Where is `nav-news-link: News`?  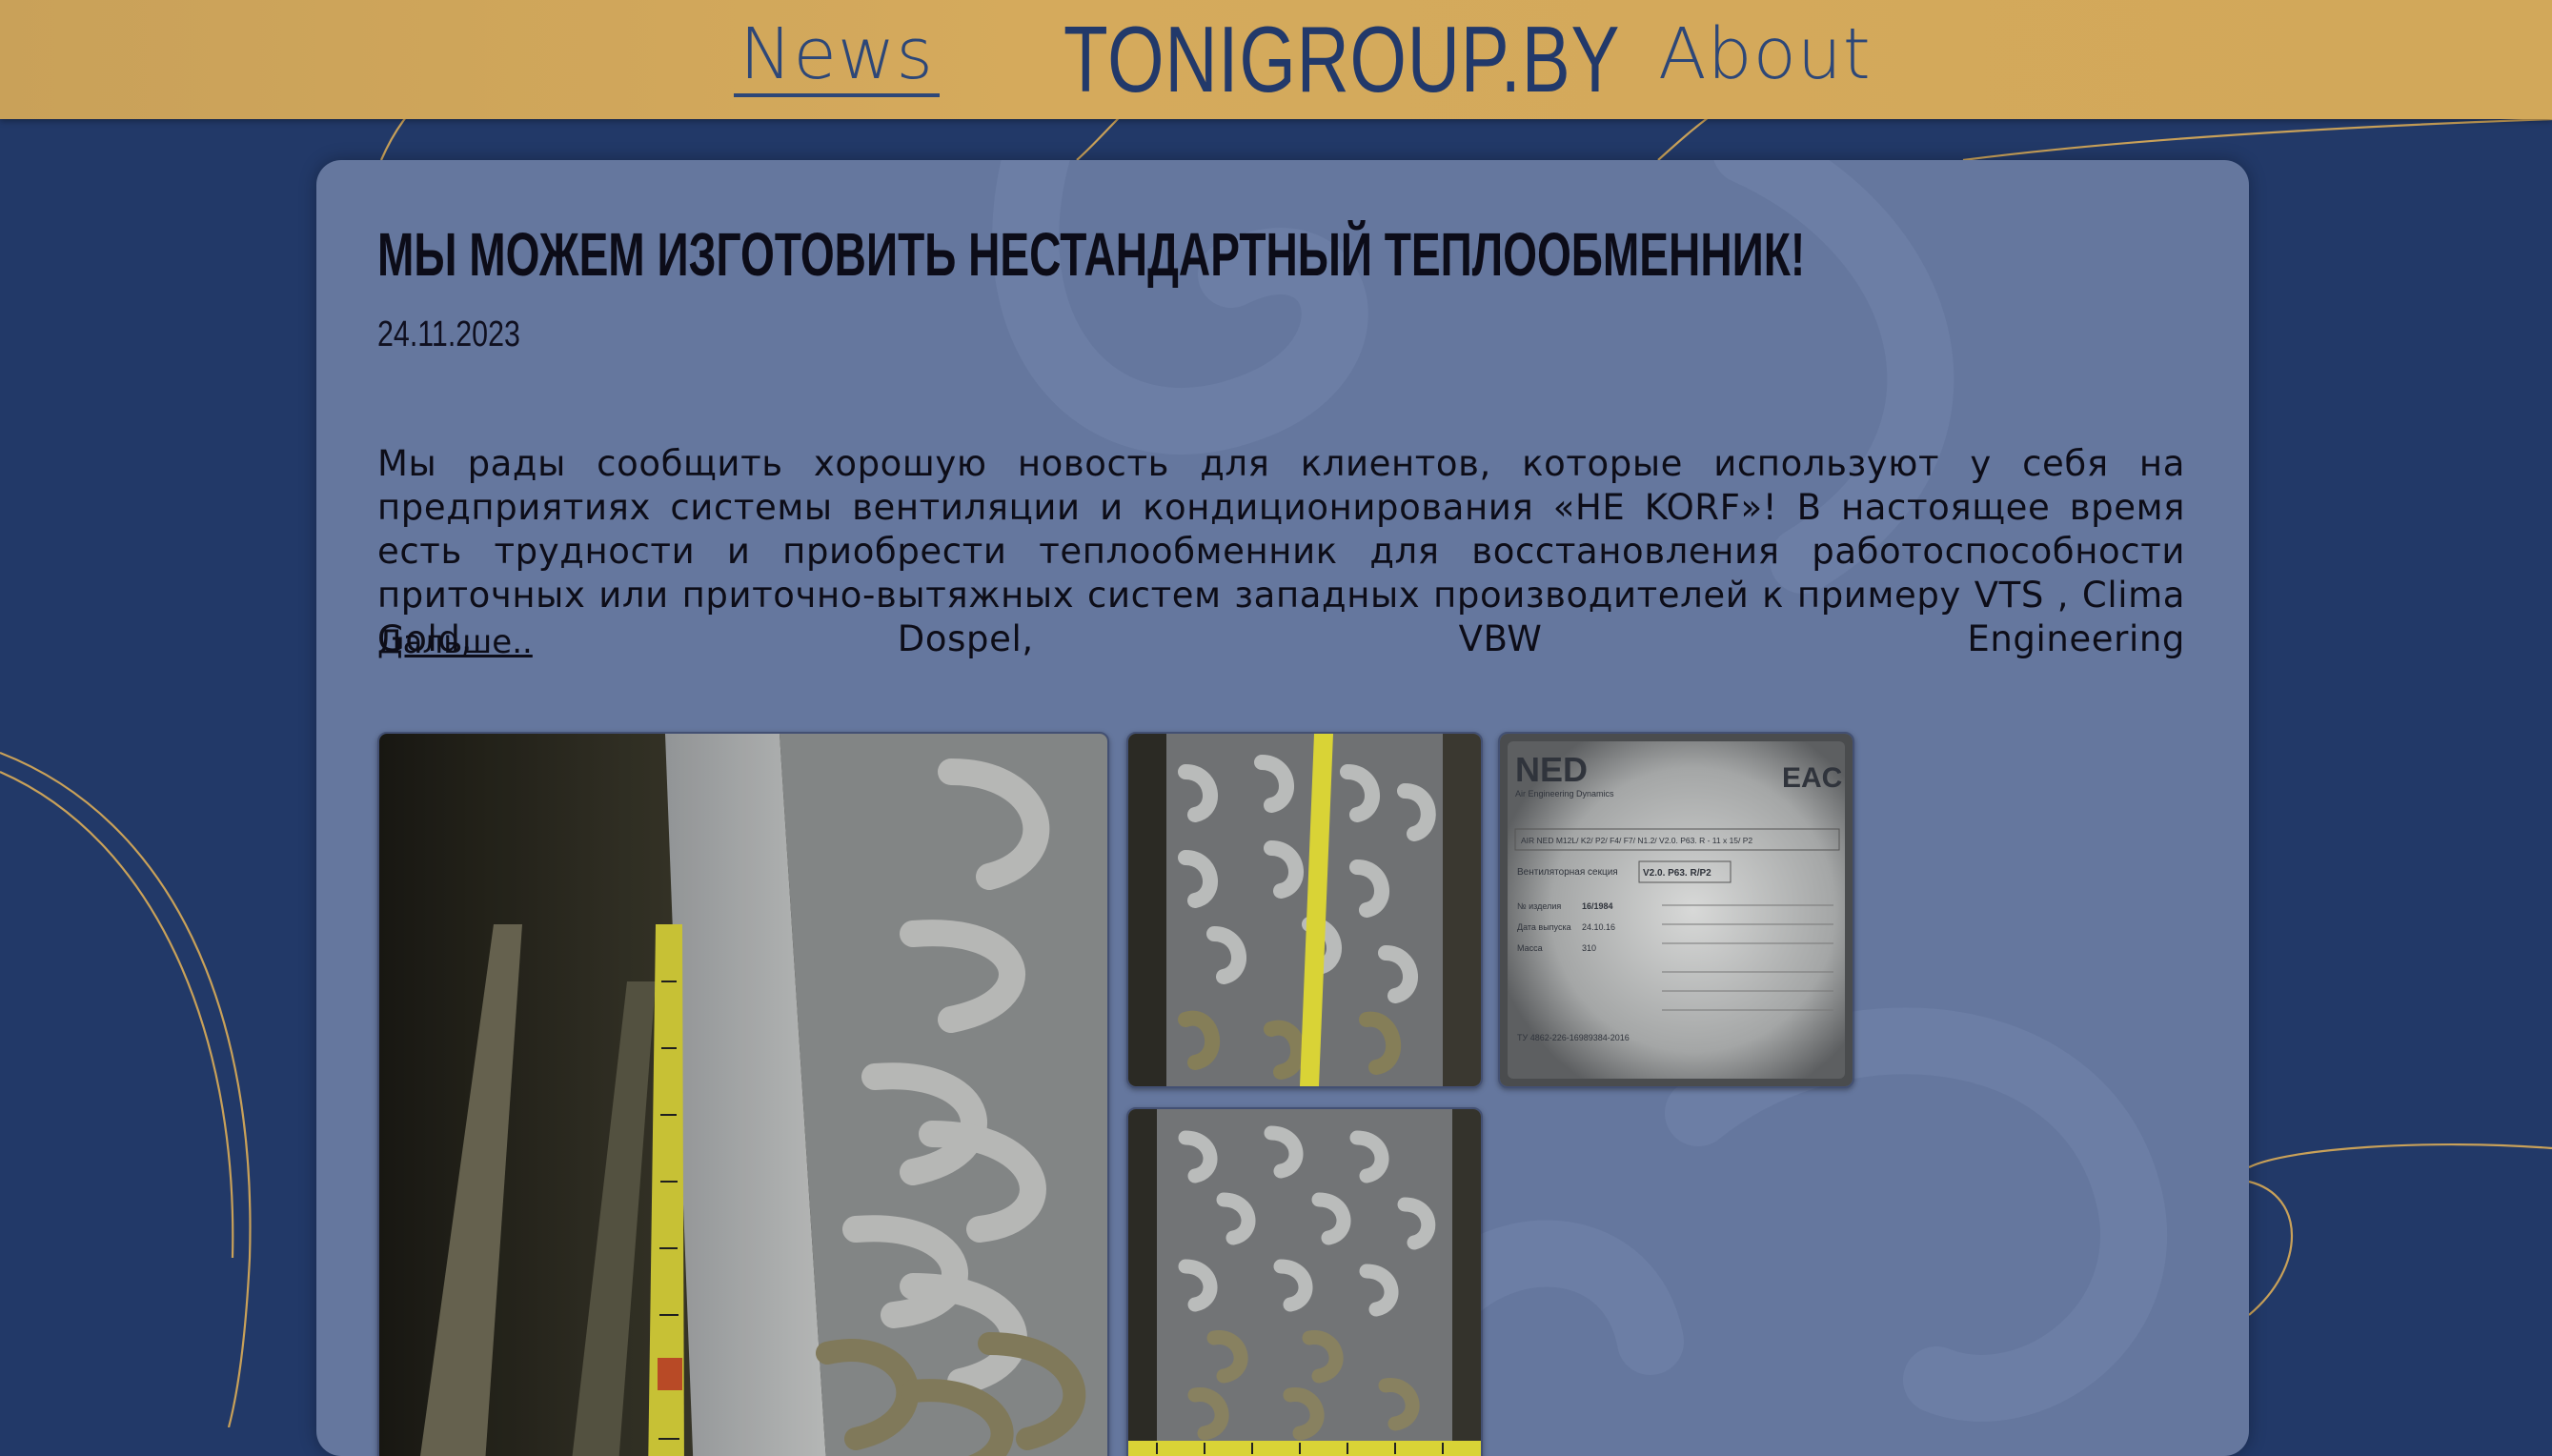
nav-news-link: News is located at coordinates (837, 55).